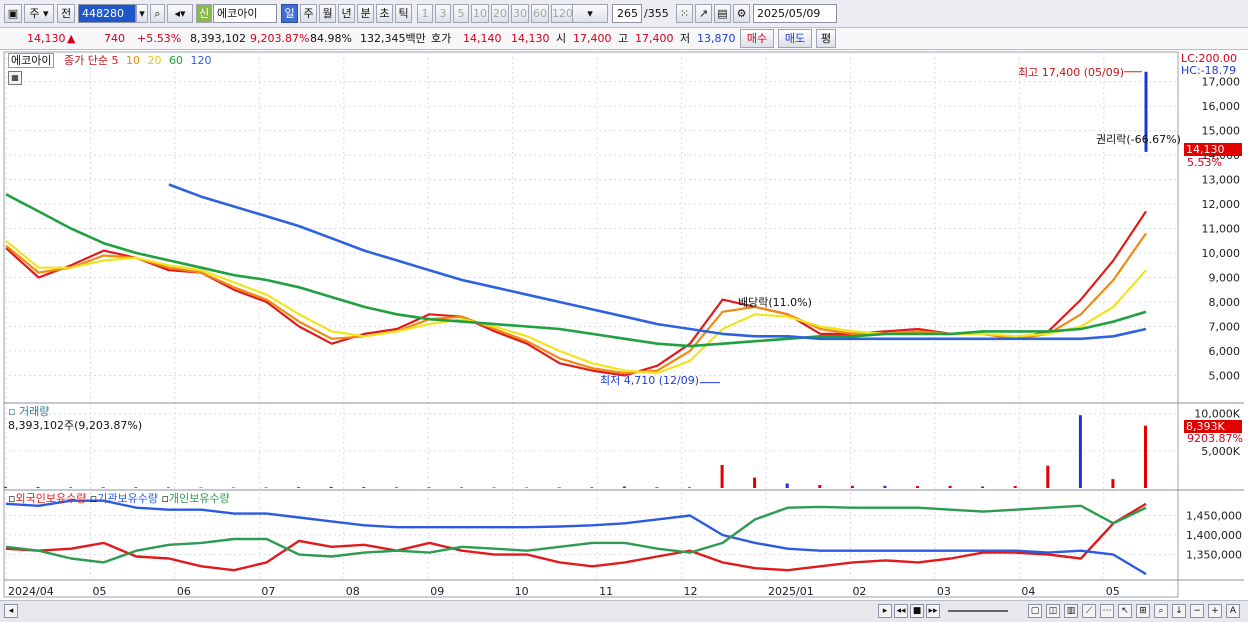 Image resolution: width=1248 pixels, height=622 pixels. Describe the element at coordinates (331, 38) in the screenshot. I see `turnover-rate: 84.98%` at that location.